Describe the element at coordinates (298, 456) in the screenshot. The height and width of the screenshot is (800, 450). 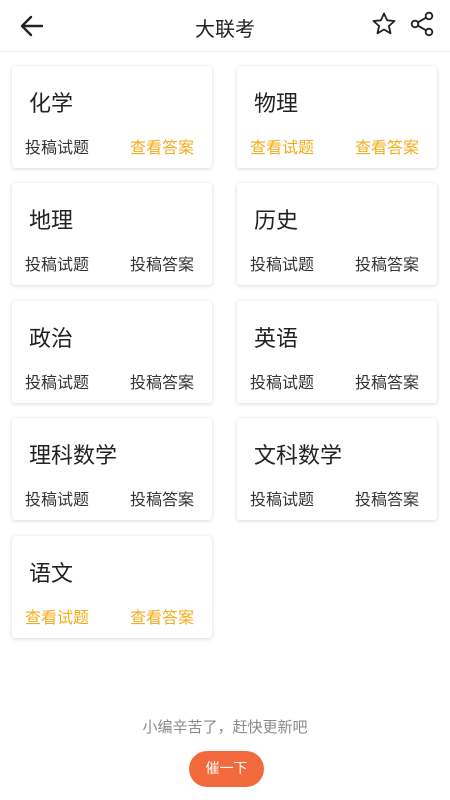
I see `subject-name: 文科数学` at that location.